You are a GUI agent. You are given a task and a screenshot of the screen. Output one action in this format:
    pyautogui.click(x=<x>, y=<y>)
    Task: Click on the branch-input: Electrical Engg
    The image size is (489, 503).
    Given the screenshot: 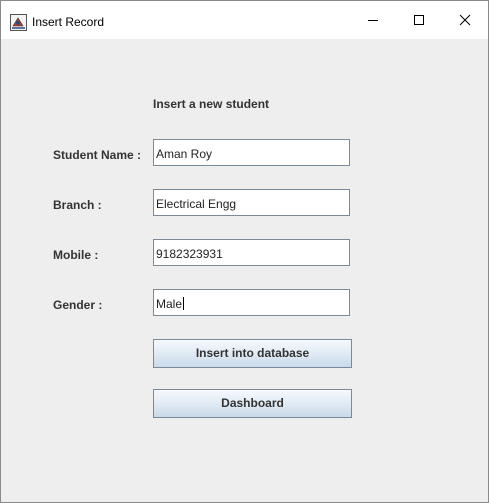 What is the action you would take?
    pyautogui.click(x=251, y=202)
    